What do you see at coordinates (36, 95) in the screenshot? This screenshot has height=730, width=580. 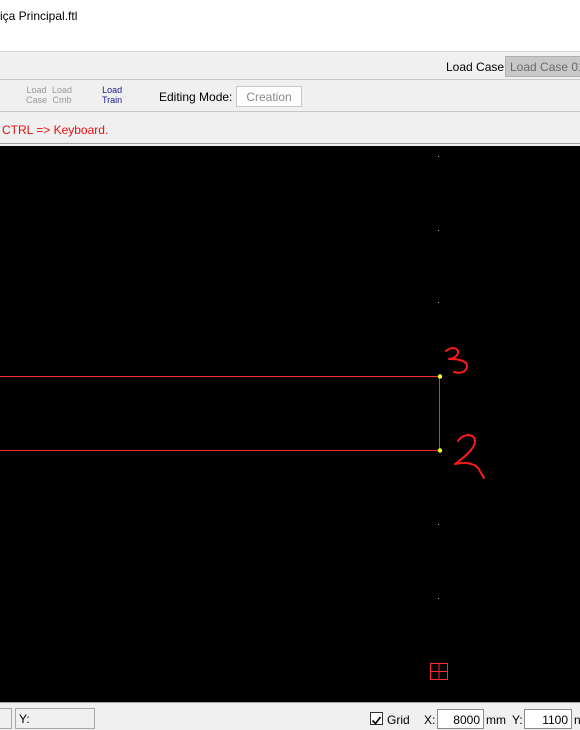 I see `load-case-button: Load Case` at bounding box center [36, 95].